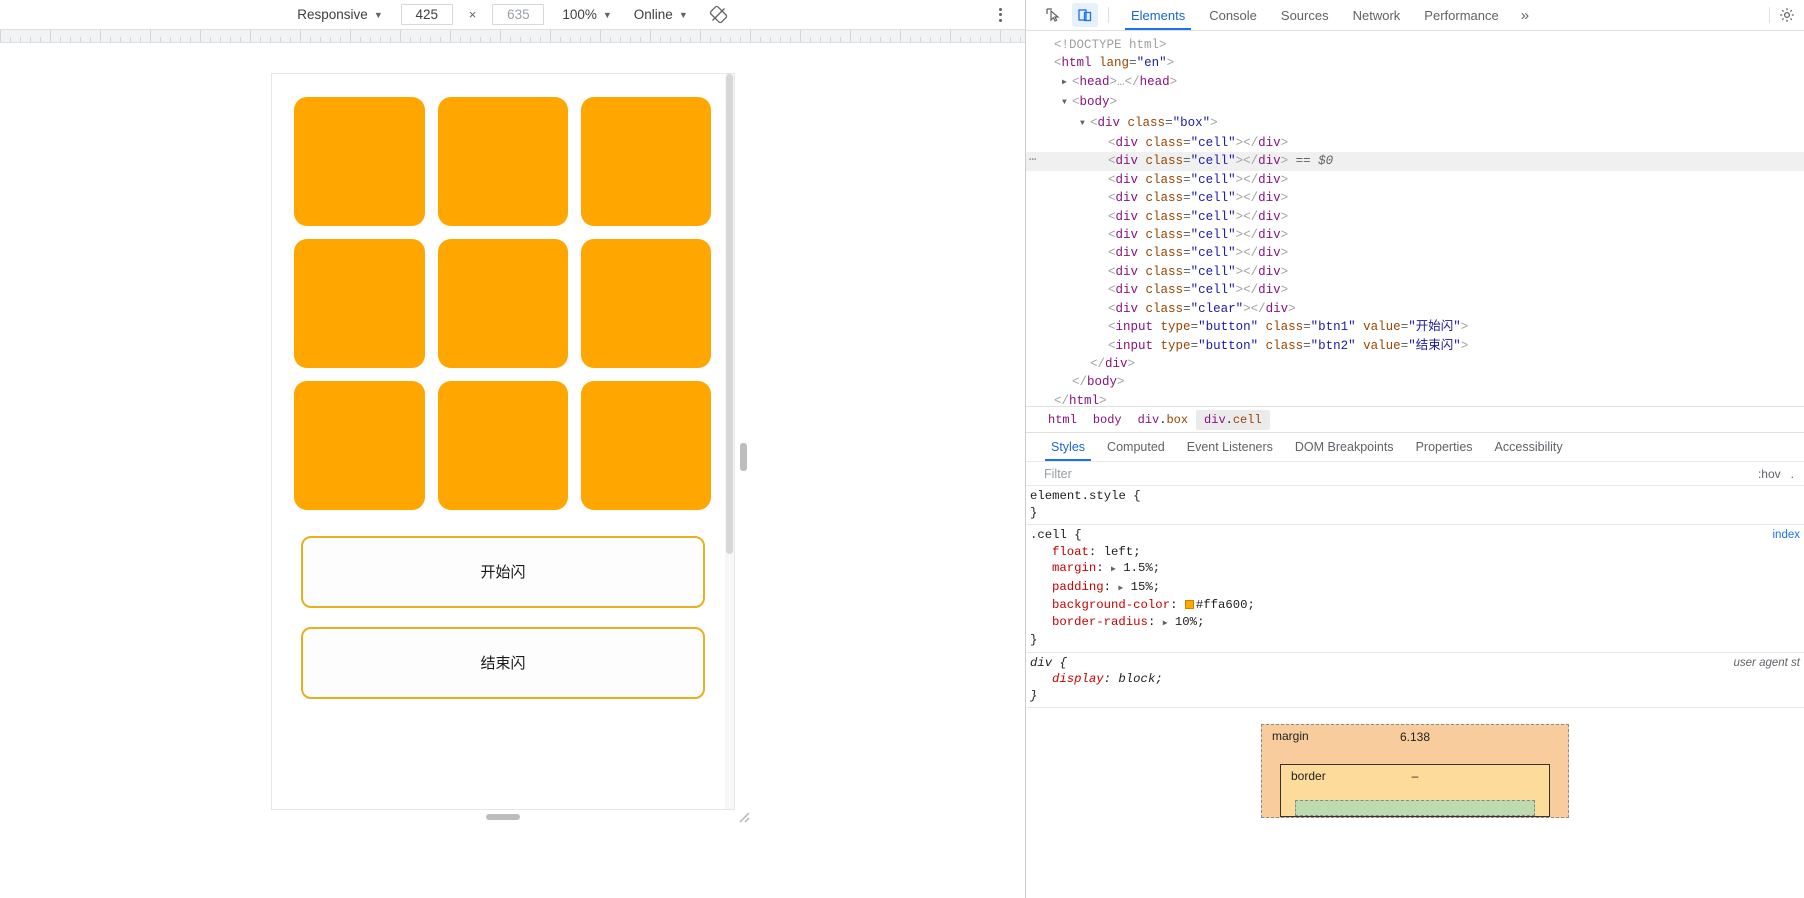 This screenshot has width=1804, height=898. What do you see at coordinates (1415, 808) in the screenshot?
I see `box-model-padding` at bounding box center [1415, 808].